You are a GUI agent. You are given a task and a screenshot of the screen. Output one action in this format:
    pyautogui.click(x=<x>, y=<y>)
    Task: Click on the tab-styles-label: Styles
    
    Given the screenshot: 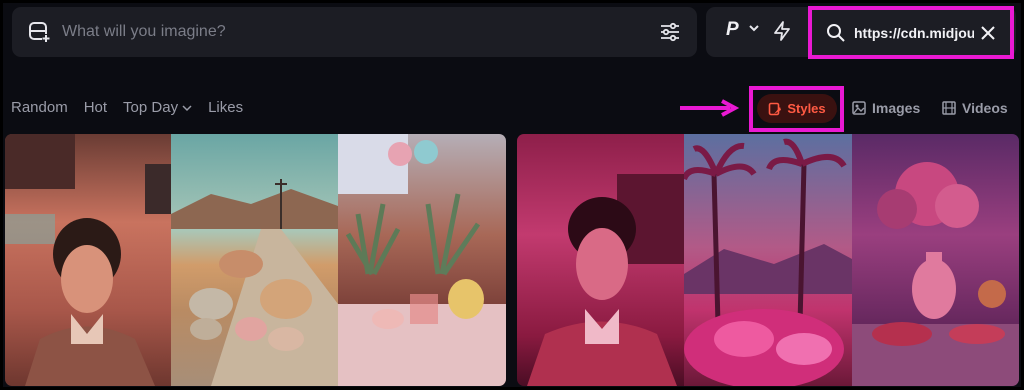 What is the action you would take?
    pyautogui.click(x=806, y=108)
    